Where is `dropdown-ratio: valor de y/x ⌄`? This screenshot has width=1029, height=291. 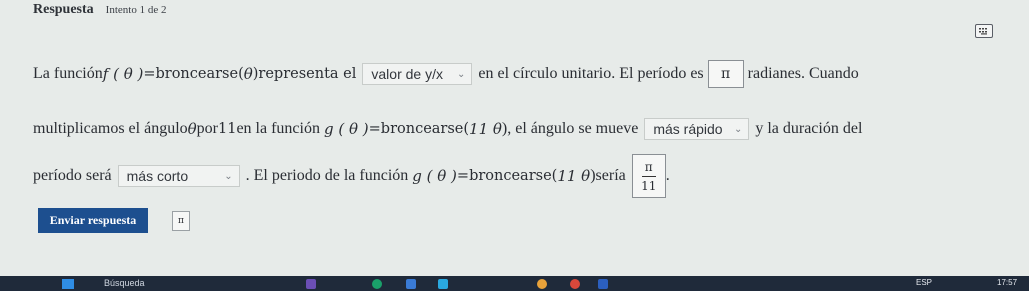 dropdown-ratio: valor de y/x ⌄ is located at coordinates (417, 74).